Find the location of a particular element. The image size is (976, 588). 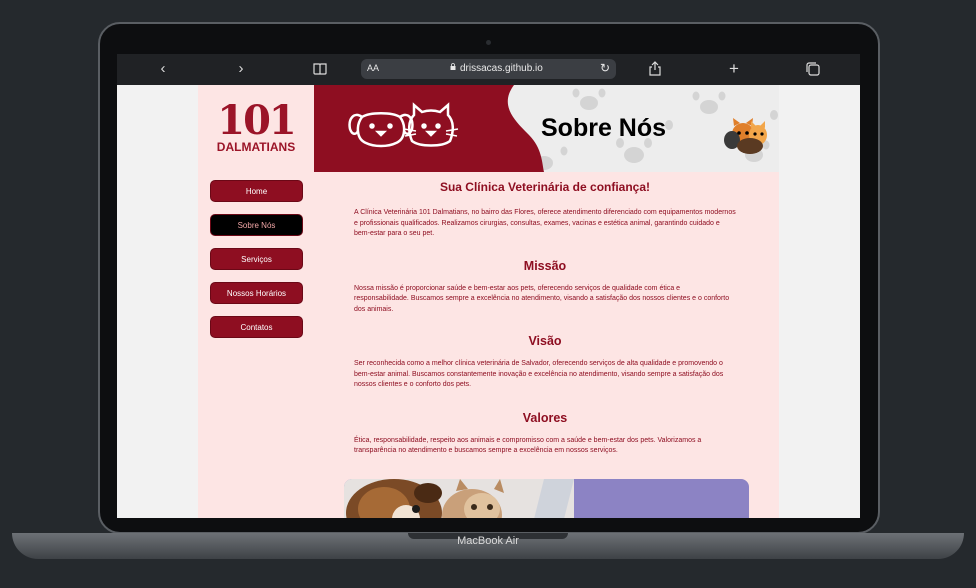

share-icon is located at coordinates (658, 68).